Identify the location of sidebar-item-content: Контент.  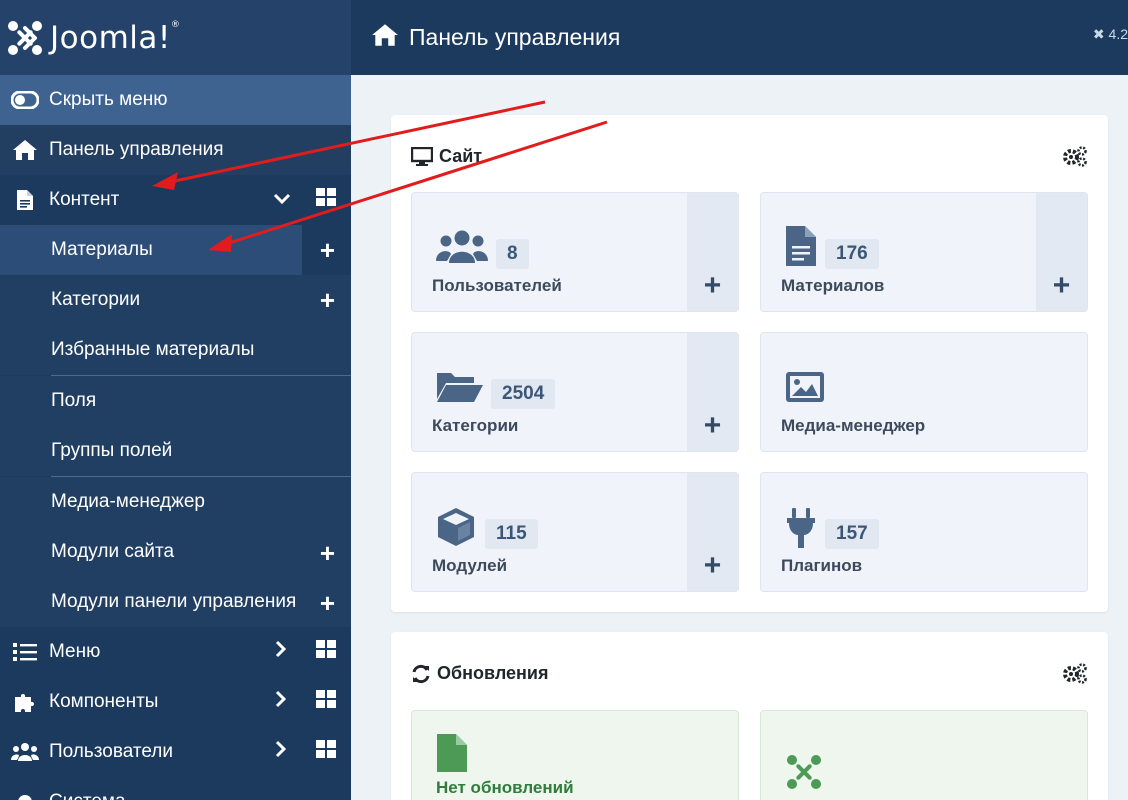
(175, 200).